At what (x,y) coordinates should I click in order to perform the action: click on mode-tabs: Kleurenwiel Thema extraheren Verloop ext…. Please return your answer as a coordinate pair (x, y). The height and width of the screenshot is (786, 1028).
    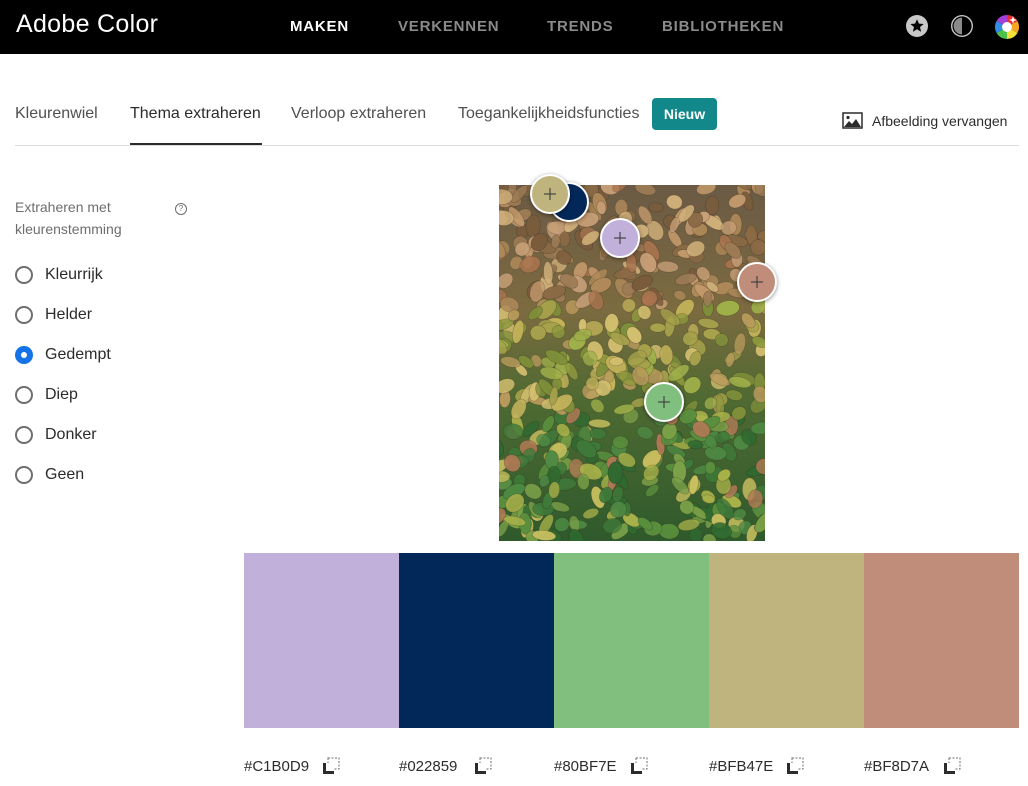
    Looking at the image, I should click on (517, 122).